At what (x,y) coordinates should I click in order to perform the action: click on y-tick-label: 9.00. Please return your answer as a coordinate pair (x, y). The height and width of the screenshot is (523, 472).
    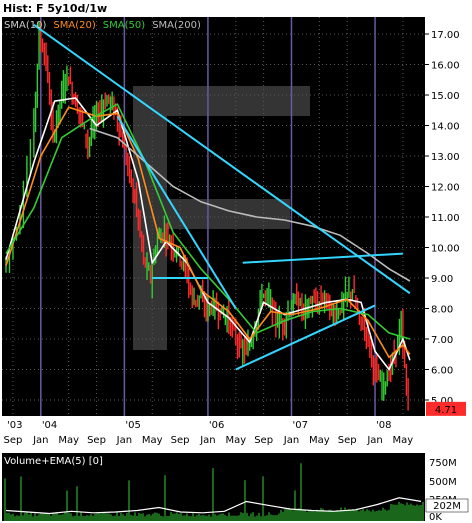
    Looking at the image, I should click on (442, 279).